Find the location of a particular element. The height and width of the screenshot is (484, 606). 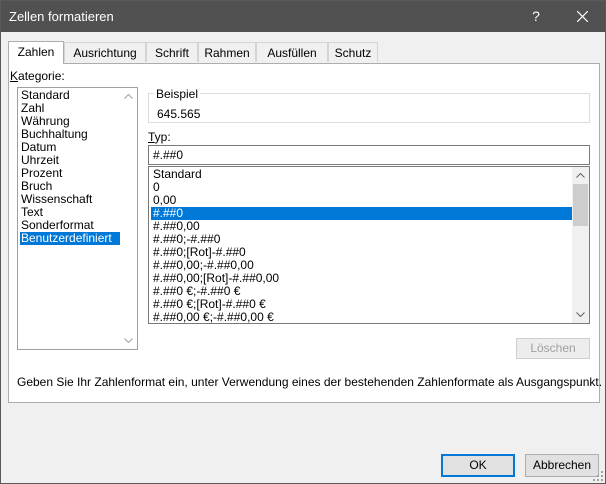

tab-label: Ausrichtung is located at coordinates (105, 53).